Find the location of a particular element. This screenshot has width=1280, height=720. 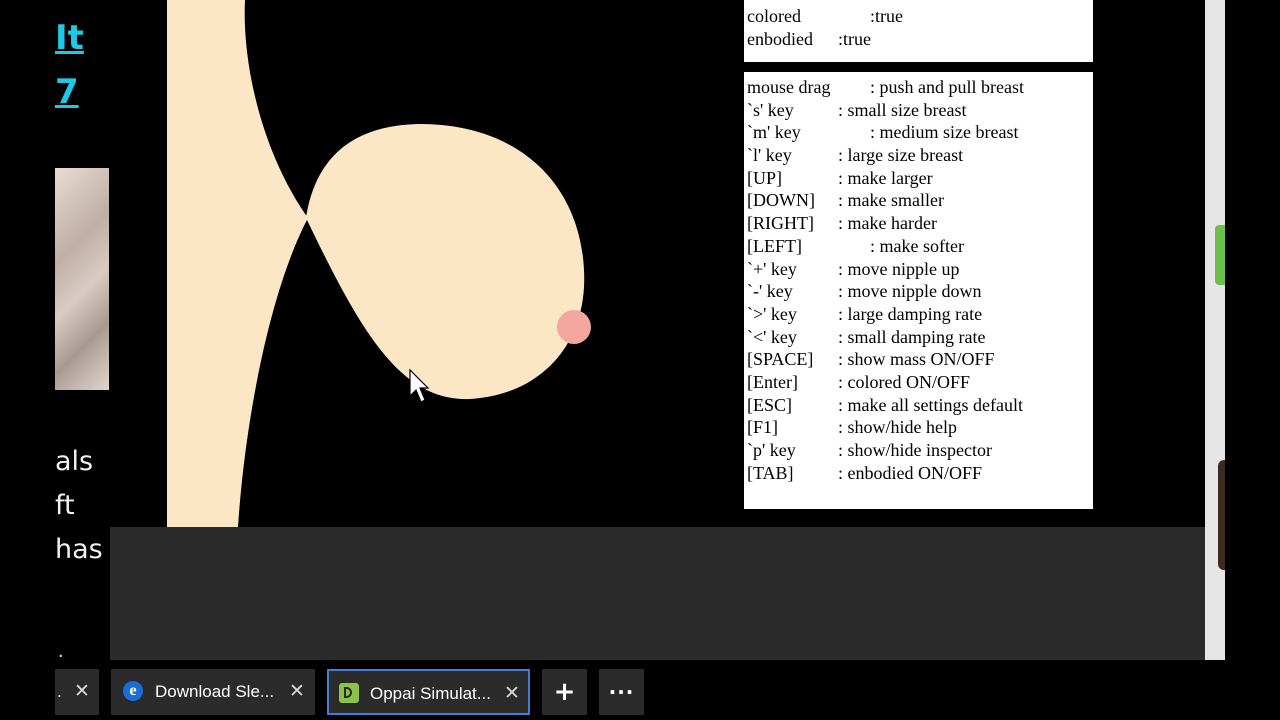

help-key: `+' key is located at coordinates (772, 268).